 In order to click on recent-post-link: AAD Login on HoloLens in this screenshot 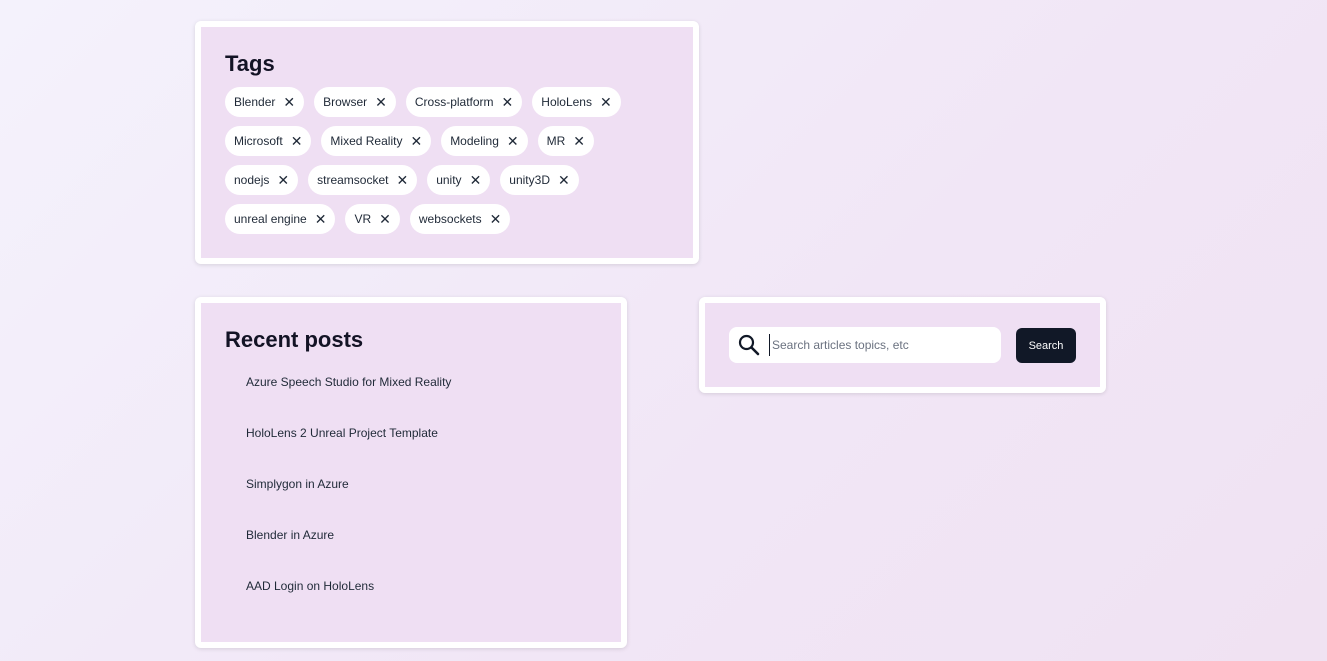, I will do `click(310, 586)`.